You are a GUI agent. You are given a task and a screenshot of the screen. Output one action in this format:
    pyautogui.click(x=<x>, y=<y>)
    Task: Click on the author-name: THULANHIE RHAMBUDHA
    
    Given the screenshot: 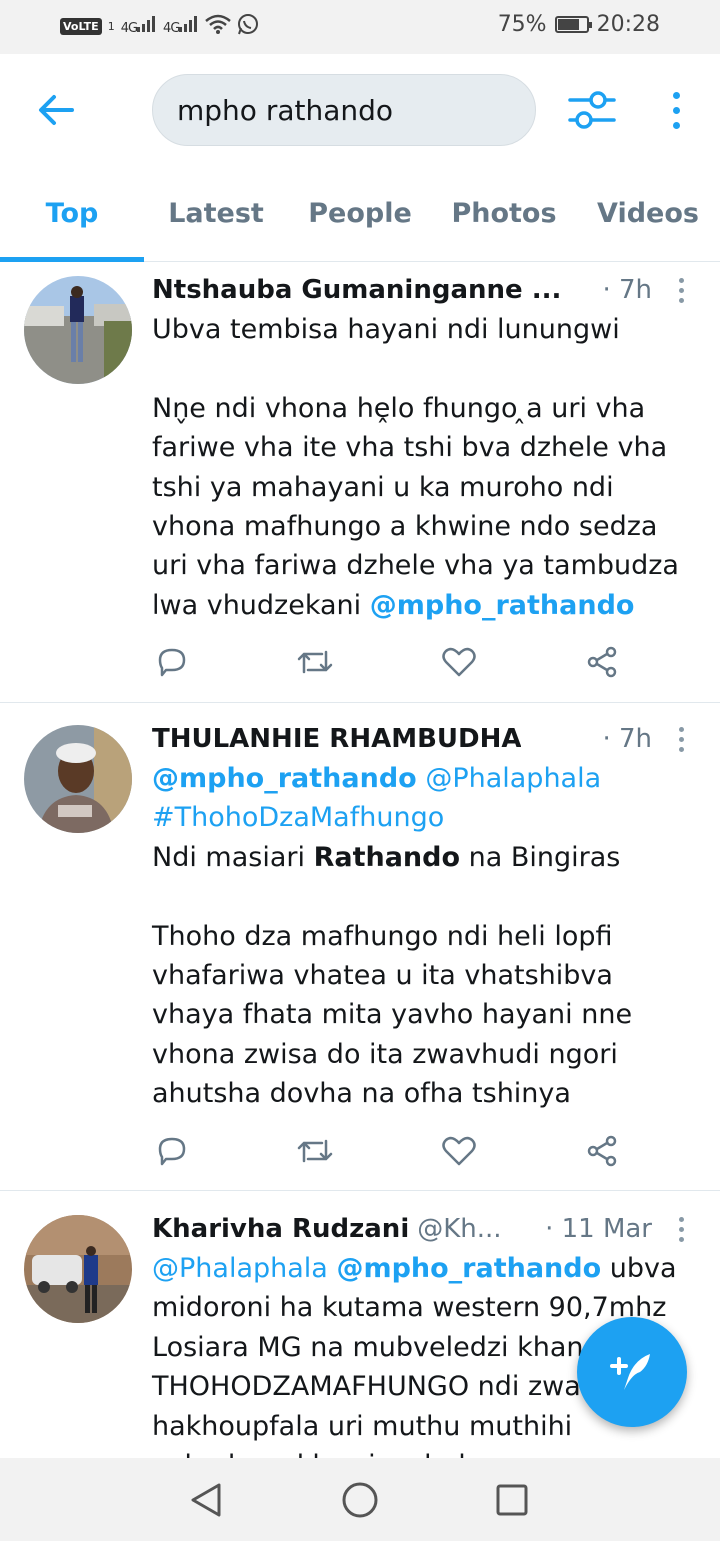 What is the action you would take?
    pyautogui.click(x=336, y=739)
    